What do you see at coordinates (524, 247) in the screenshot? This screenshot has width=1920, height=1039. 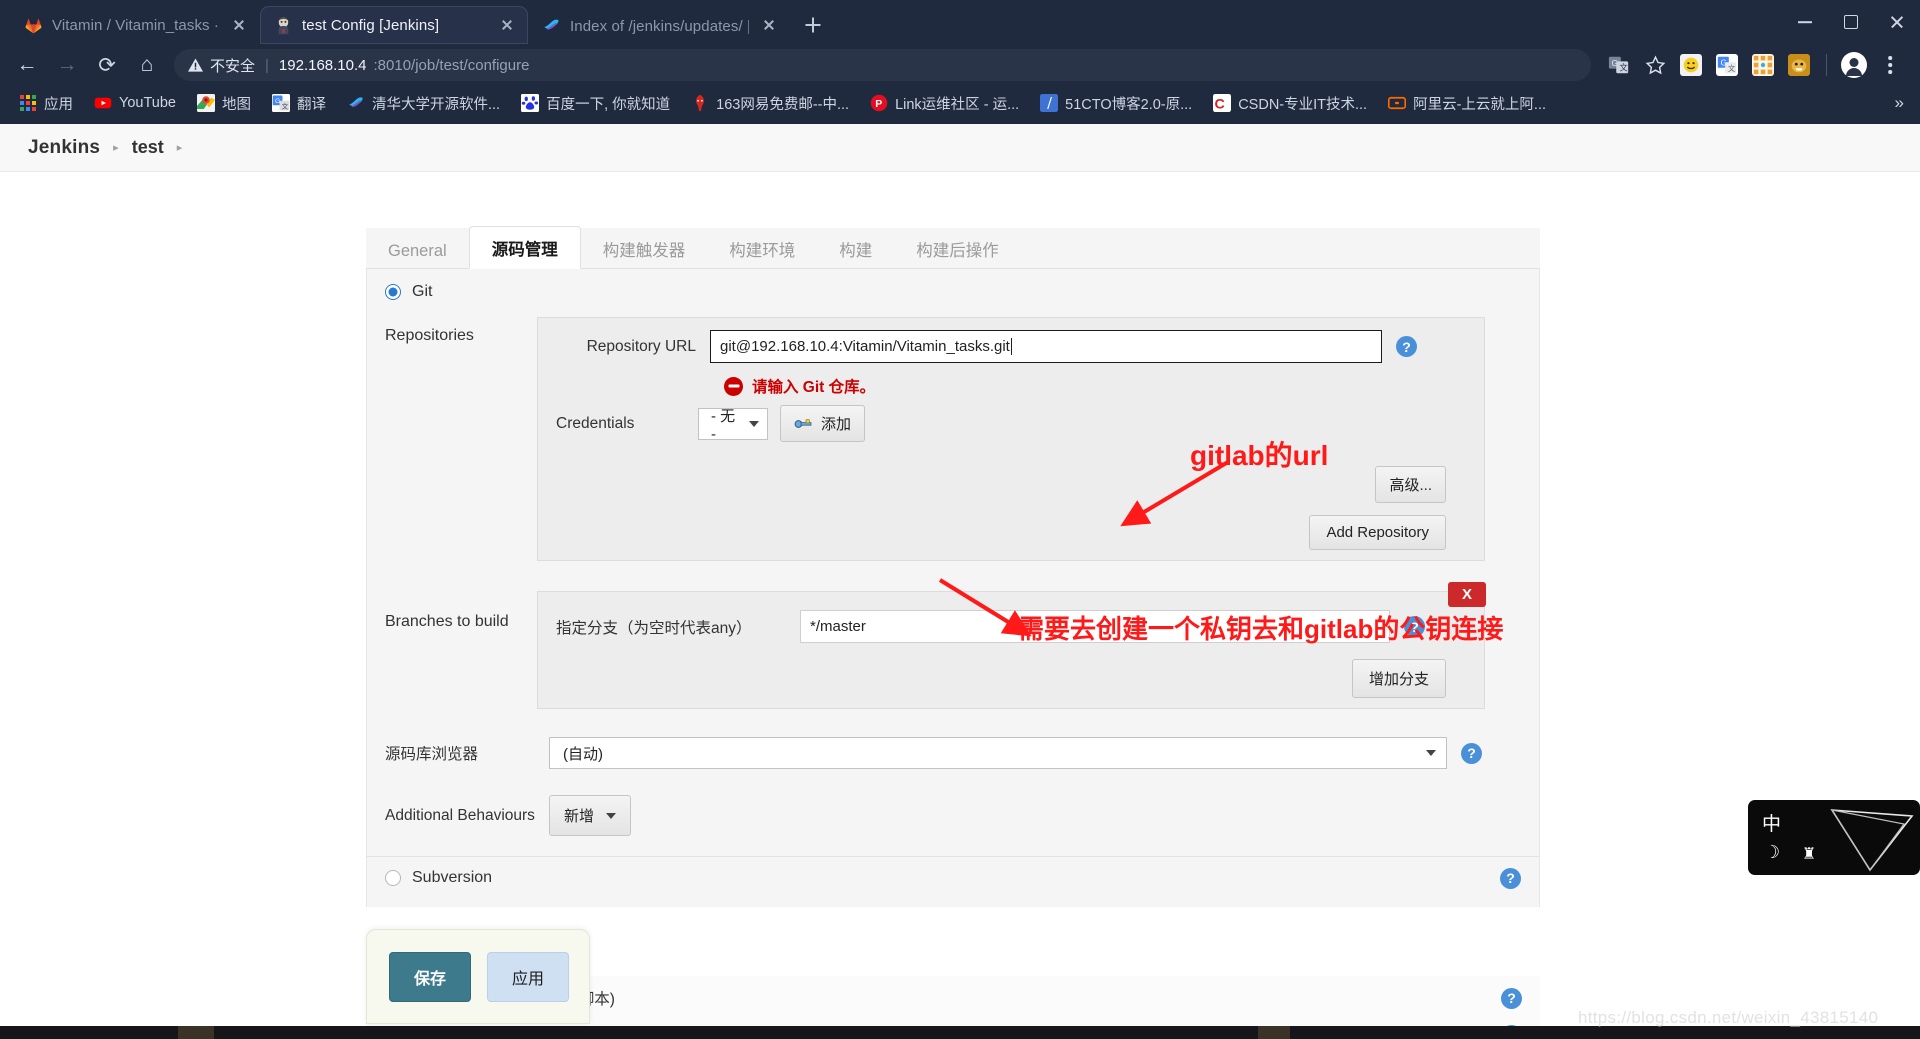 I see `tab-source-code-management: 源码管理` at bounding box center [524, 247].